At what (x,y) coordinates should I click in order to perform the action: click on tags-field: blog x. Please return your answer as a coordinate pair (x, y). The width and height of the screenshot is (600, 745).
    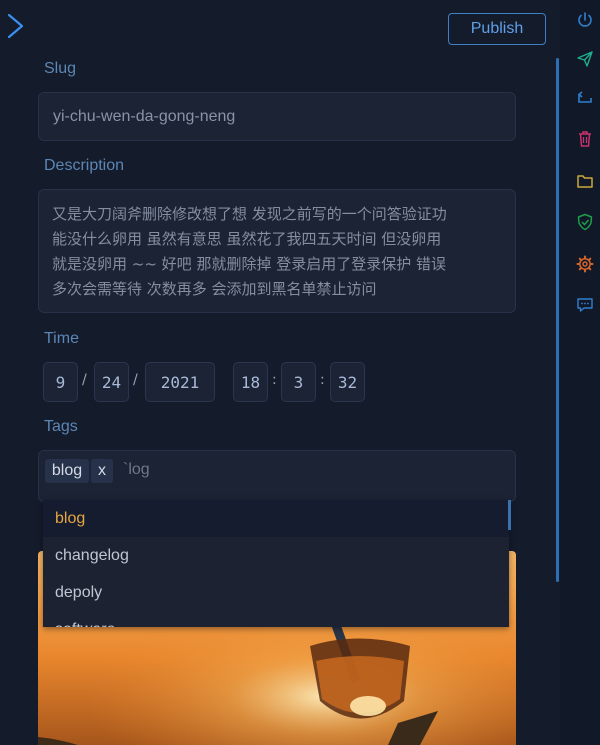
    Looking at the image, I should click on (277, 476).